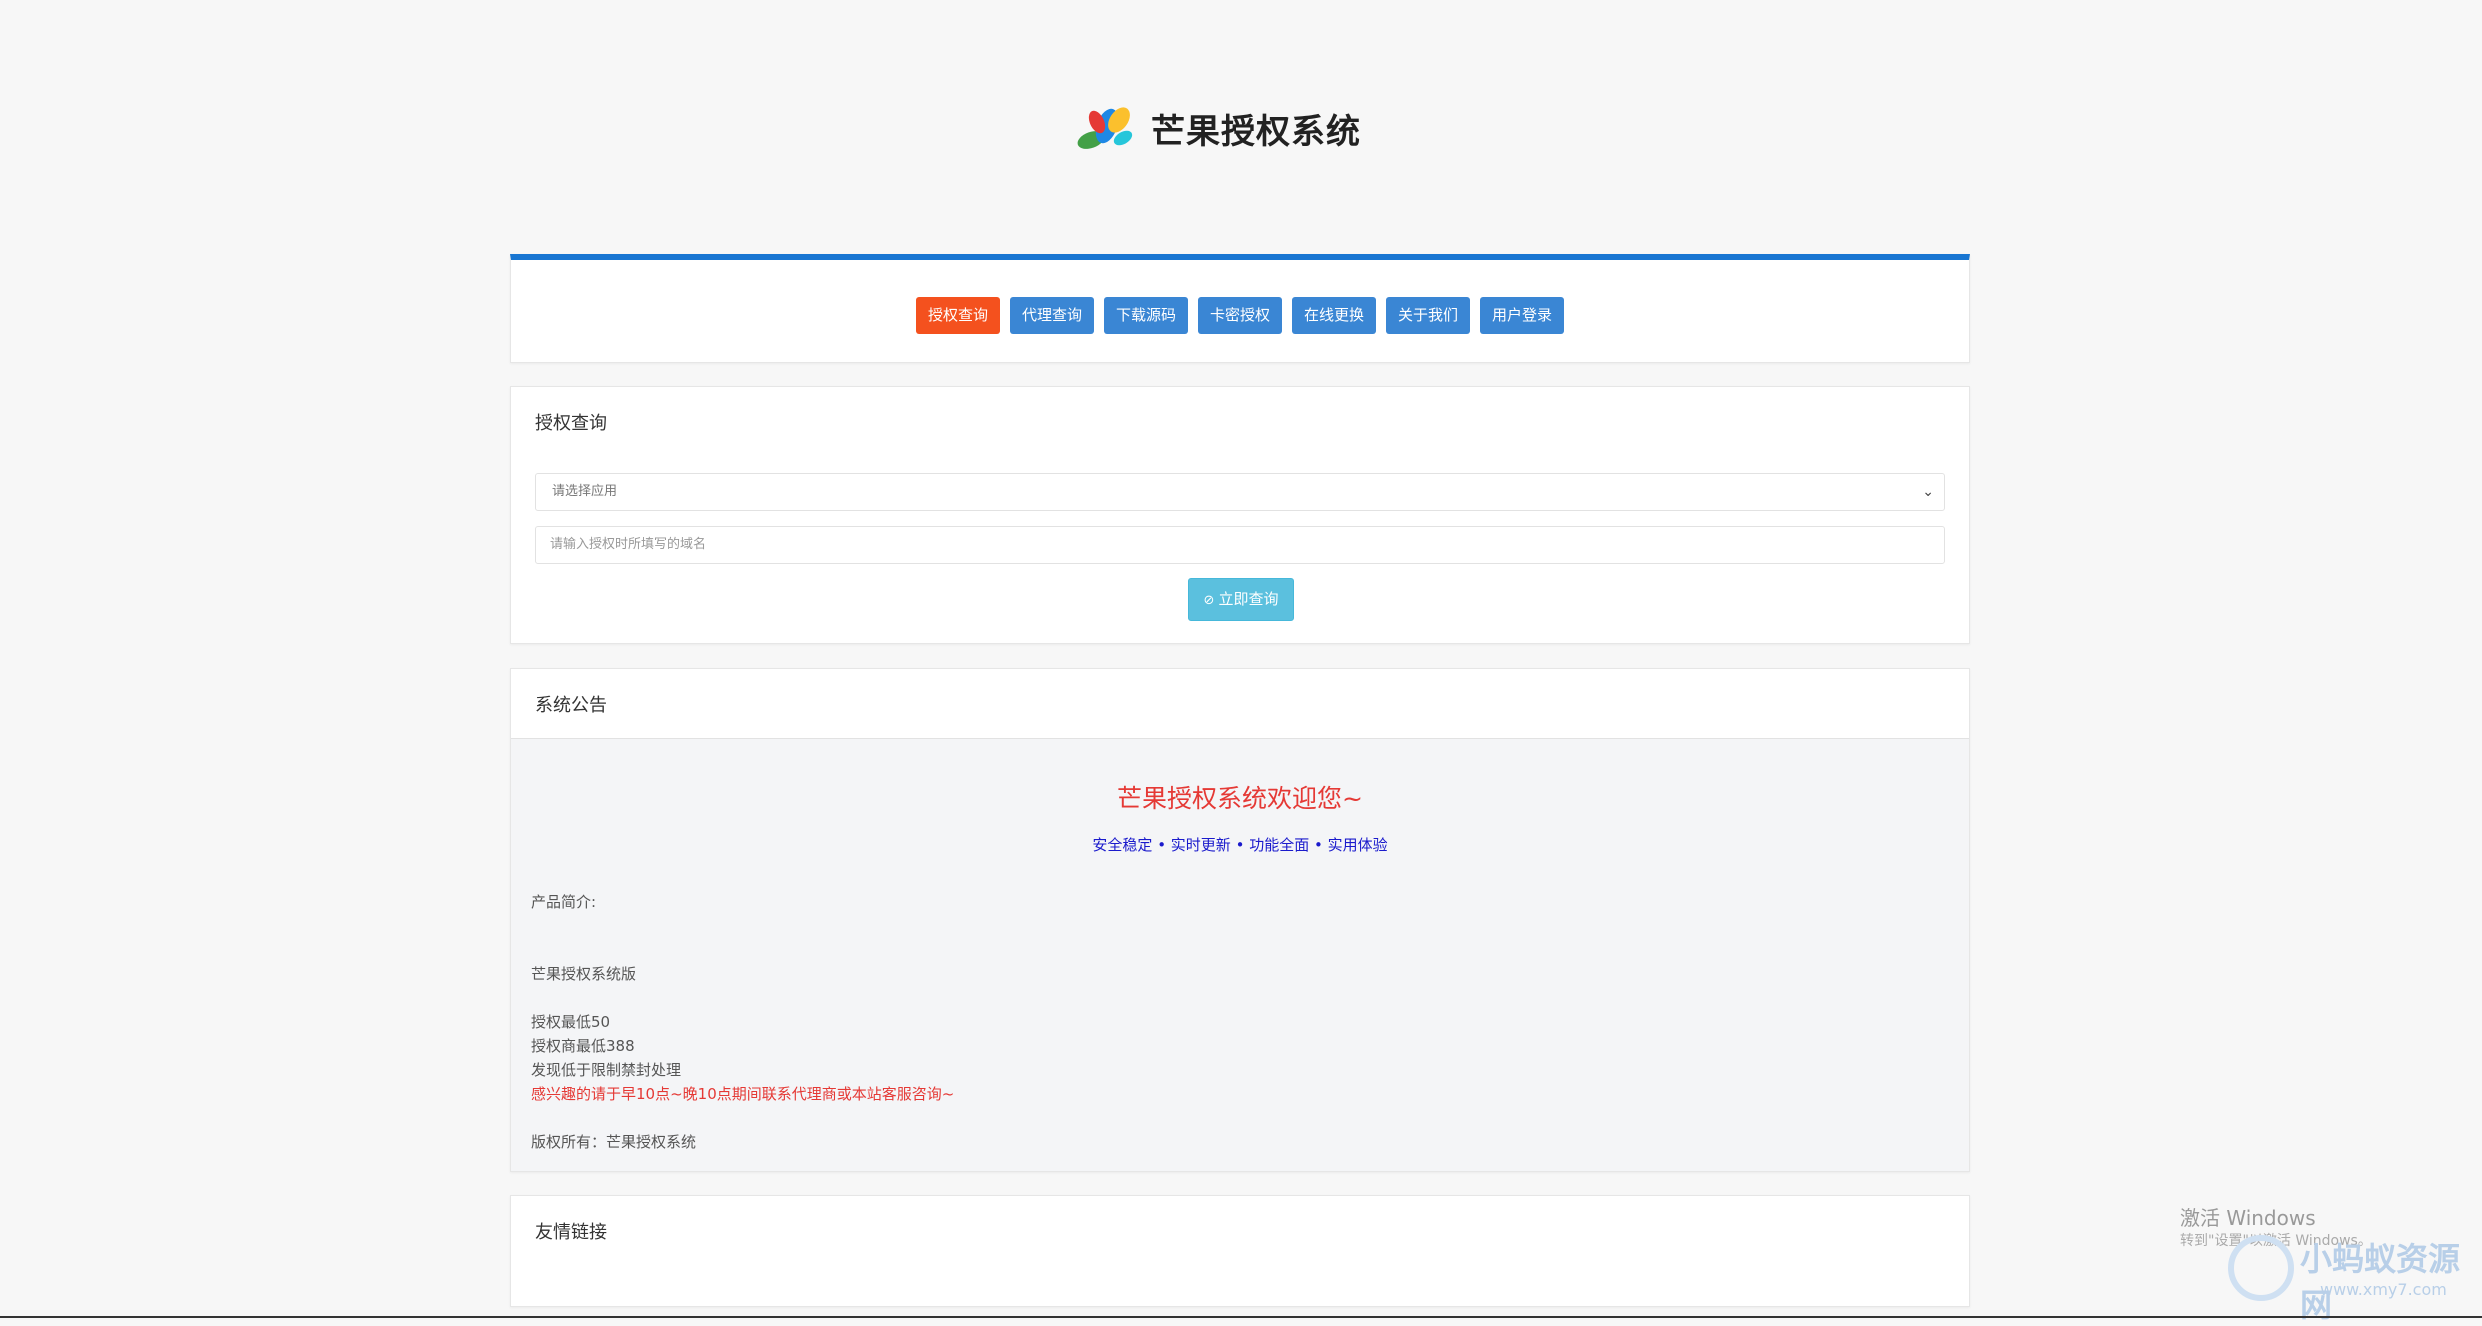  I want to click on nav-login-button: 用户登录, so click(1522, 315).